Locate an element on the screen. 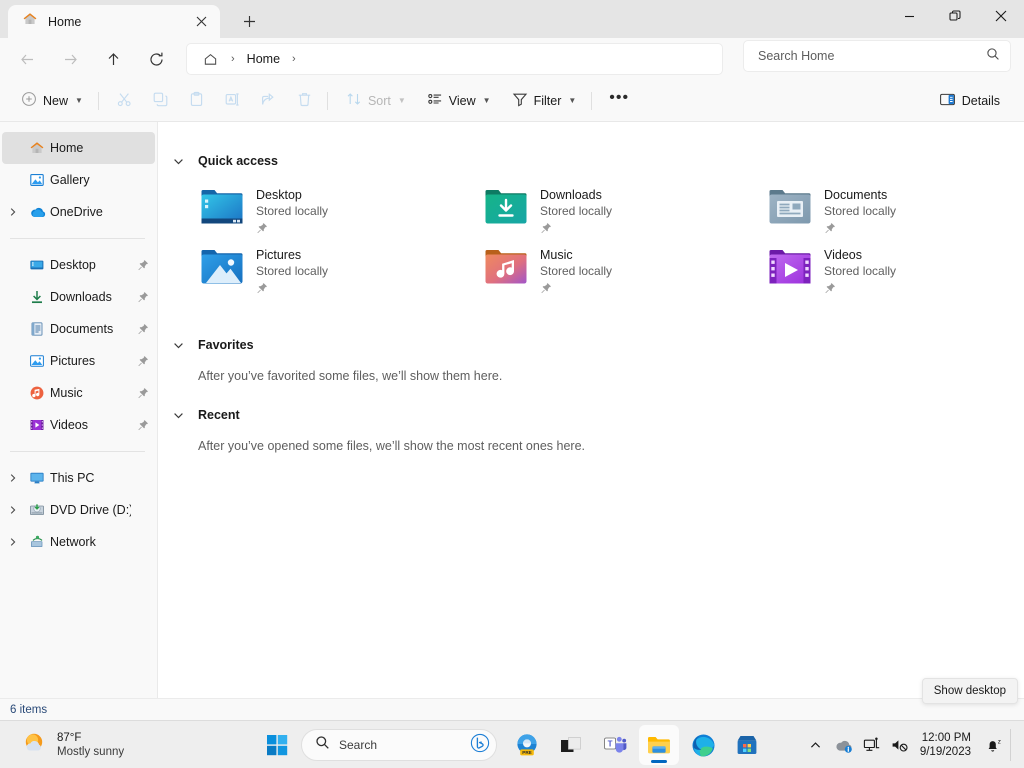  sidebar-item-desktop: Desktop is located at coordinates (78, 265).